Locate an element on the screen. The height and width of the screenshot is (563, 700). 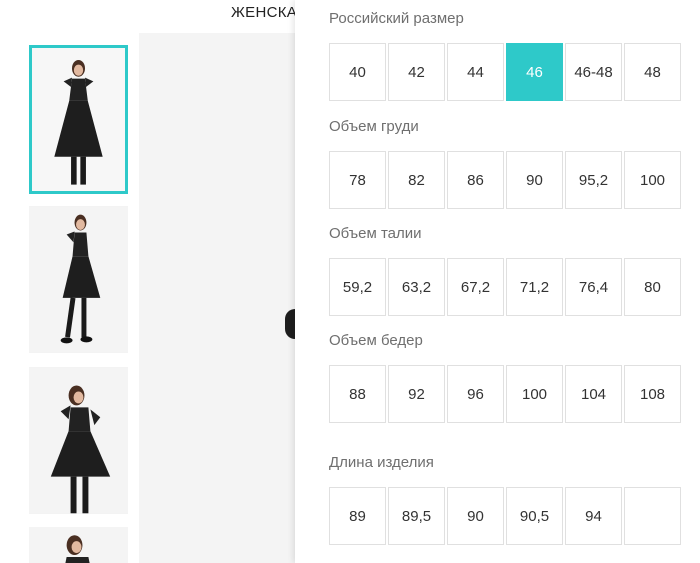
waist-value: 63,2 is located at coordinates (416, 287).